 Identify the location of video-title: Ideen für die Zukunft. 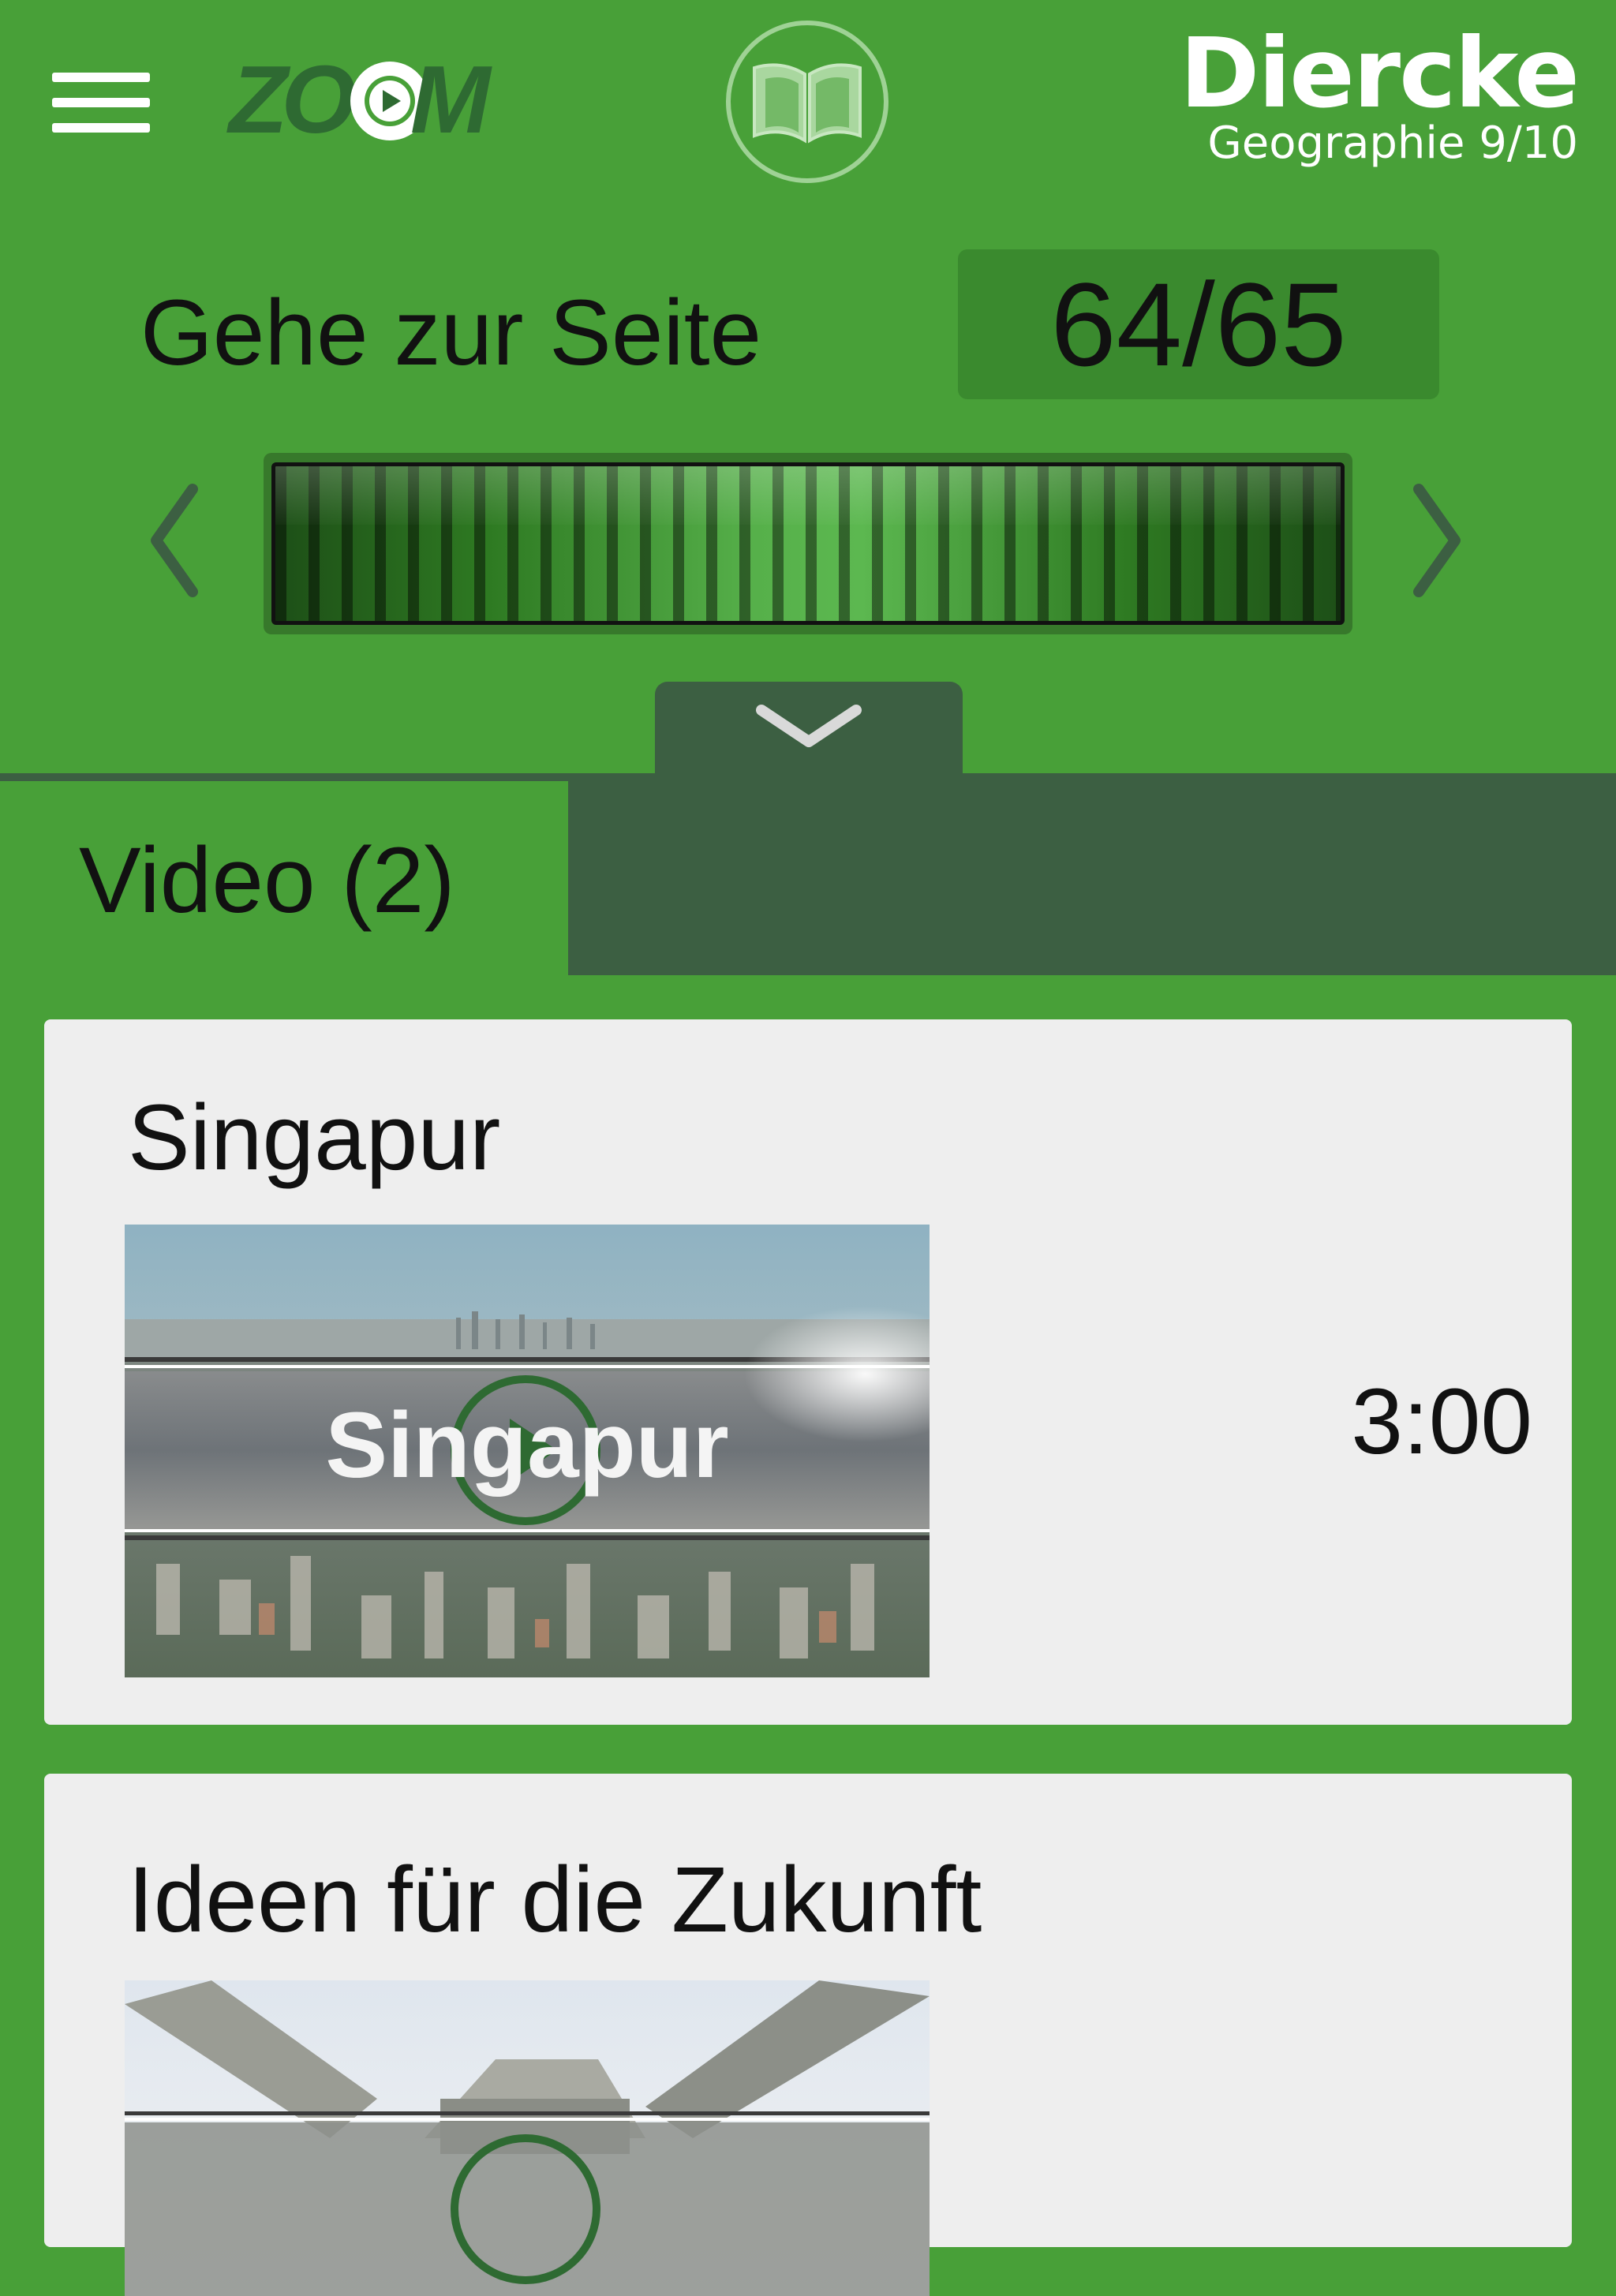
(555, 1900).